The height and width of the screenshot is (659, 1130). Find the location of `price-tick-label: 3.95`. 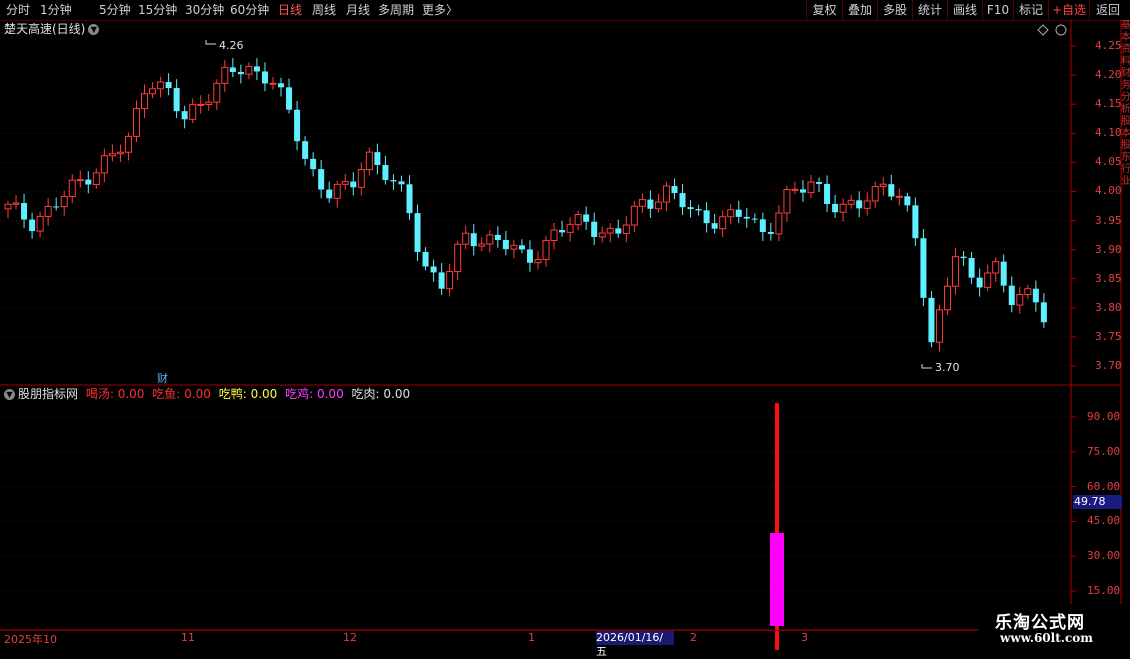

price-tick-label: 3.95 is located at coordinates (1108, 220).